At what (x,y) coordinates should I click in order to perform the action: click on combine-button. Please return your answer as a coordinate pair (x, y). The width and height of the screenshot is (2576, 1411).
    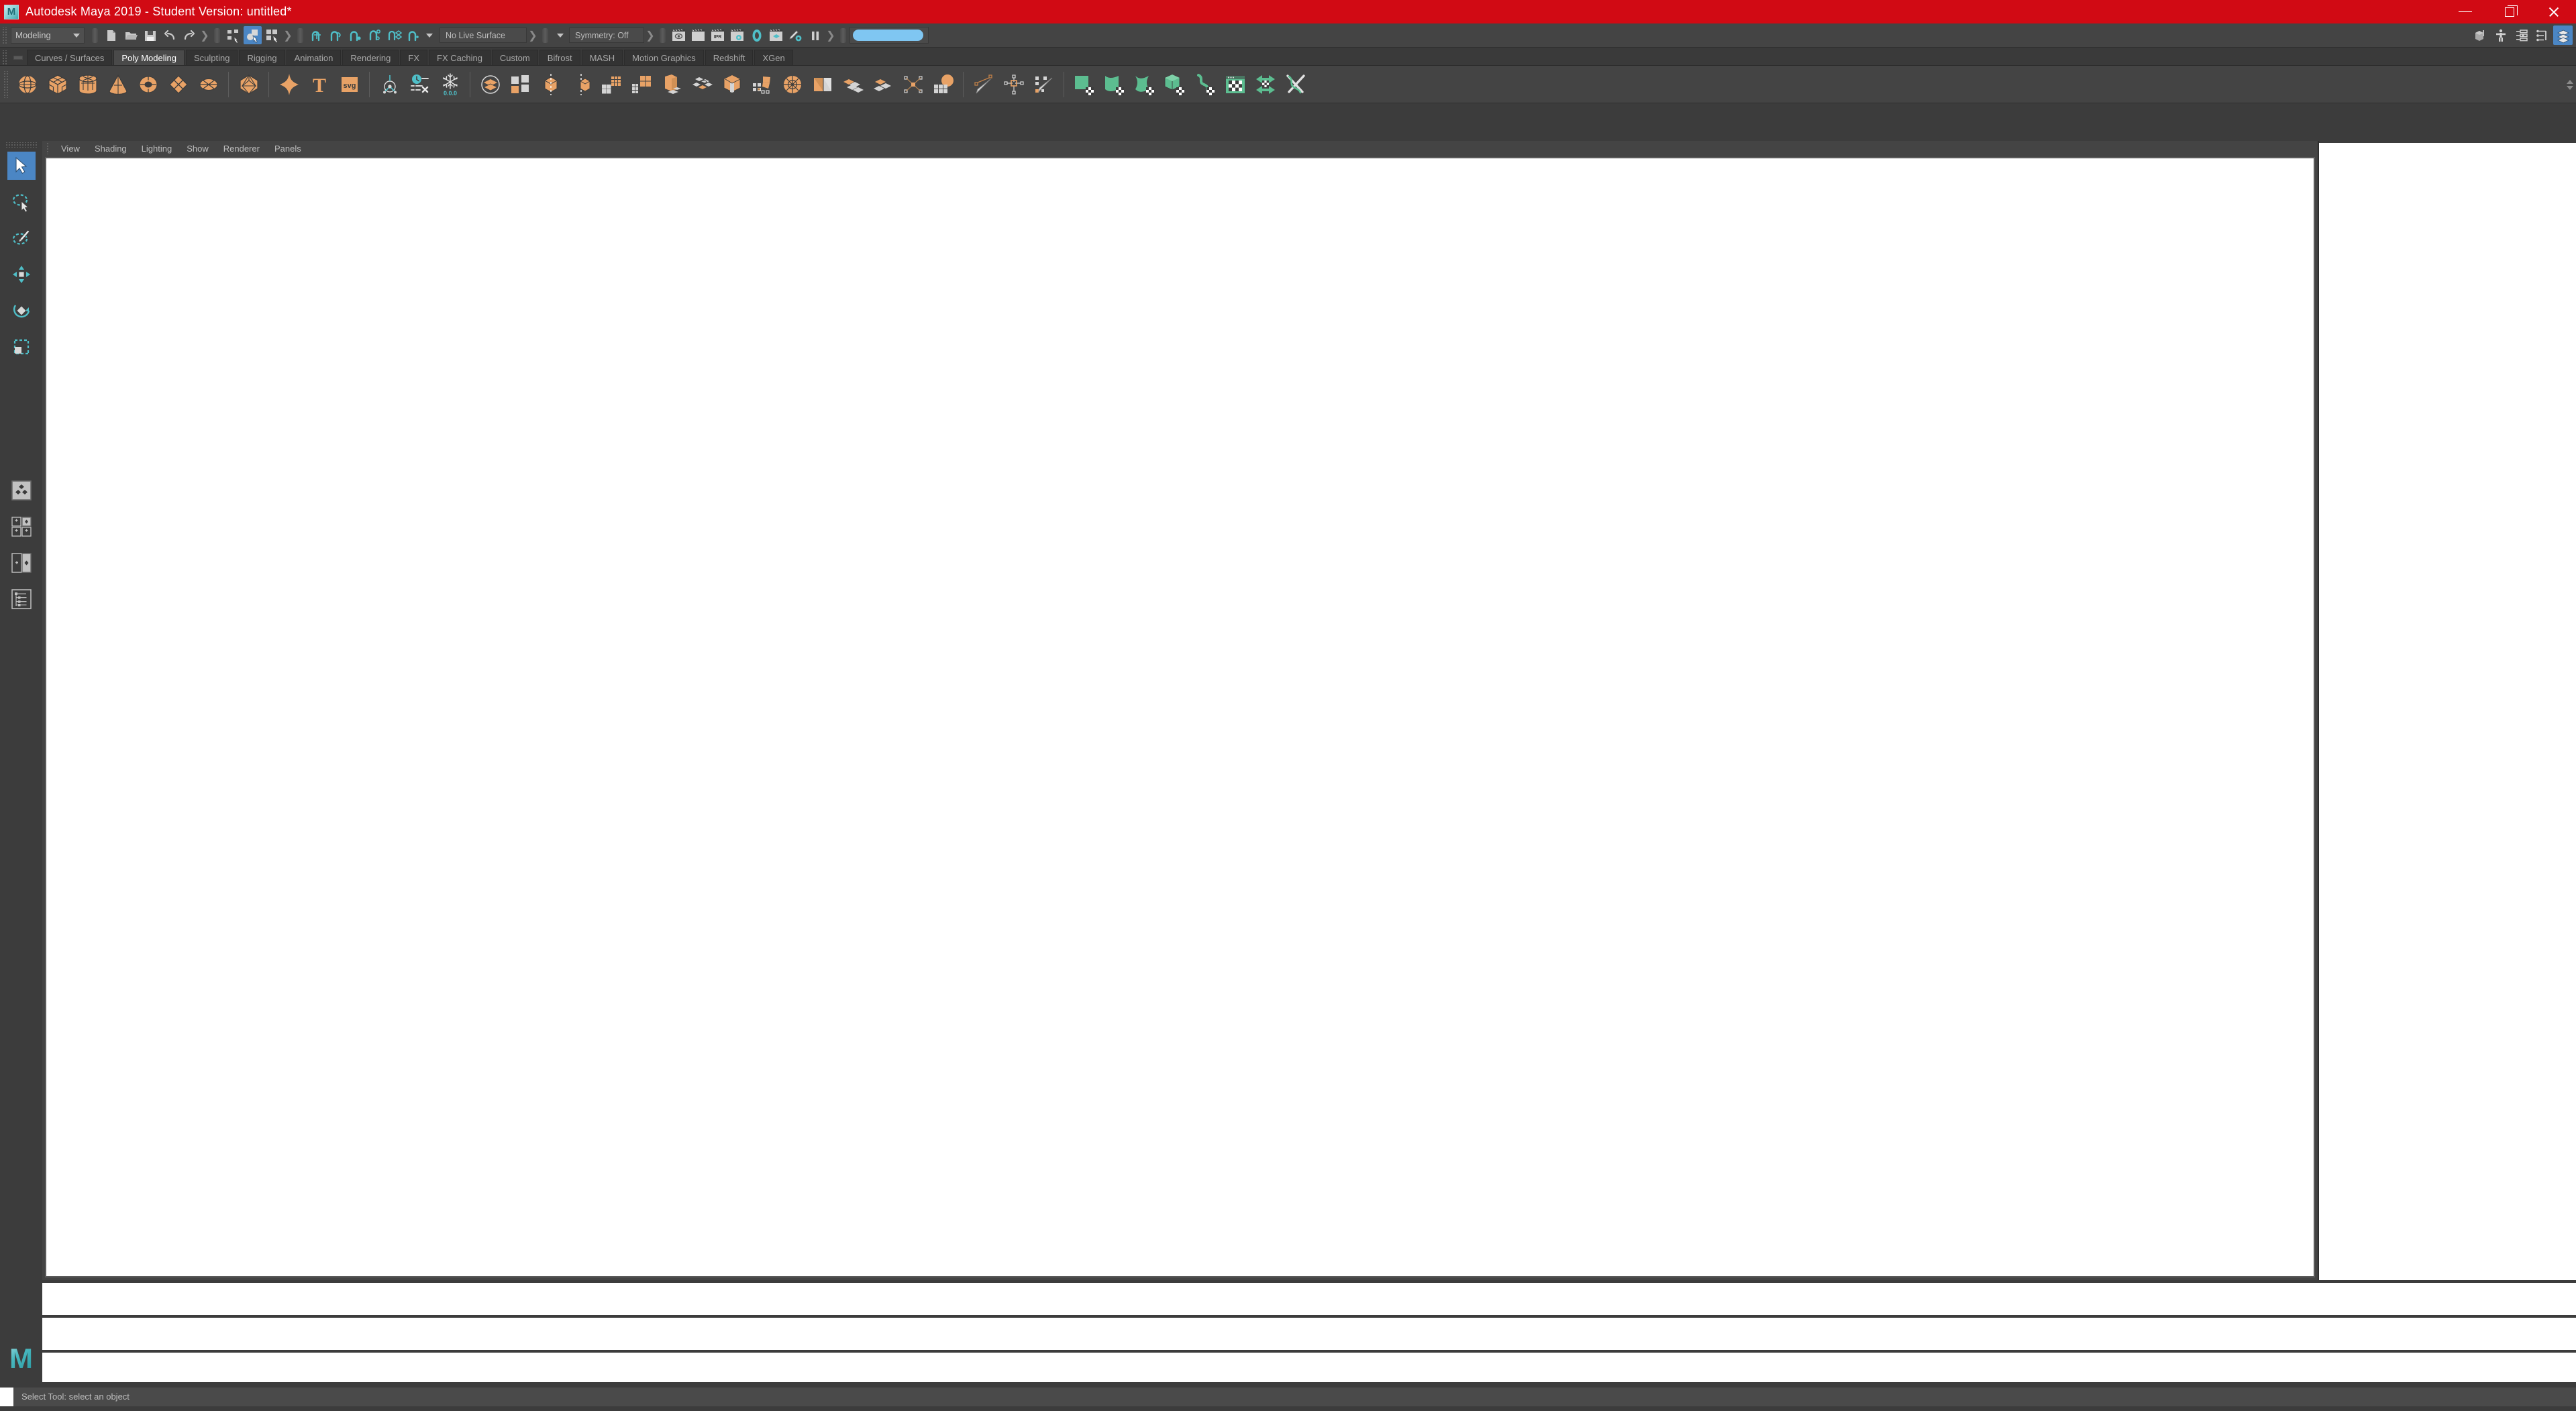
    Looking at the image, I should click on (490, 85).